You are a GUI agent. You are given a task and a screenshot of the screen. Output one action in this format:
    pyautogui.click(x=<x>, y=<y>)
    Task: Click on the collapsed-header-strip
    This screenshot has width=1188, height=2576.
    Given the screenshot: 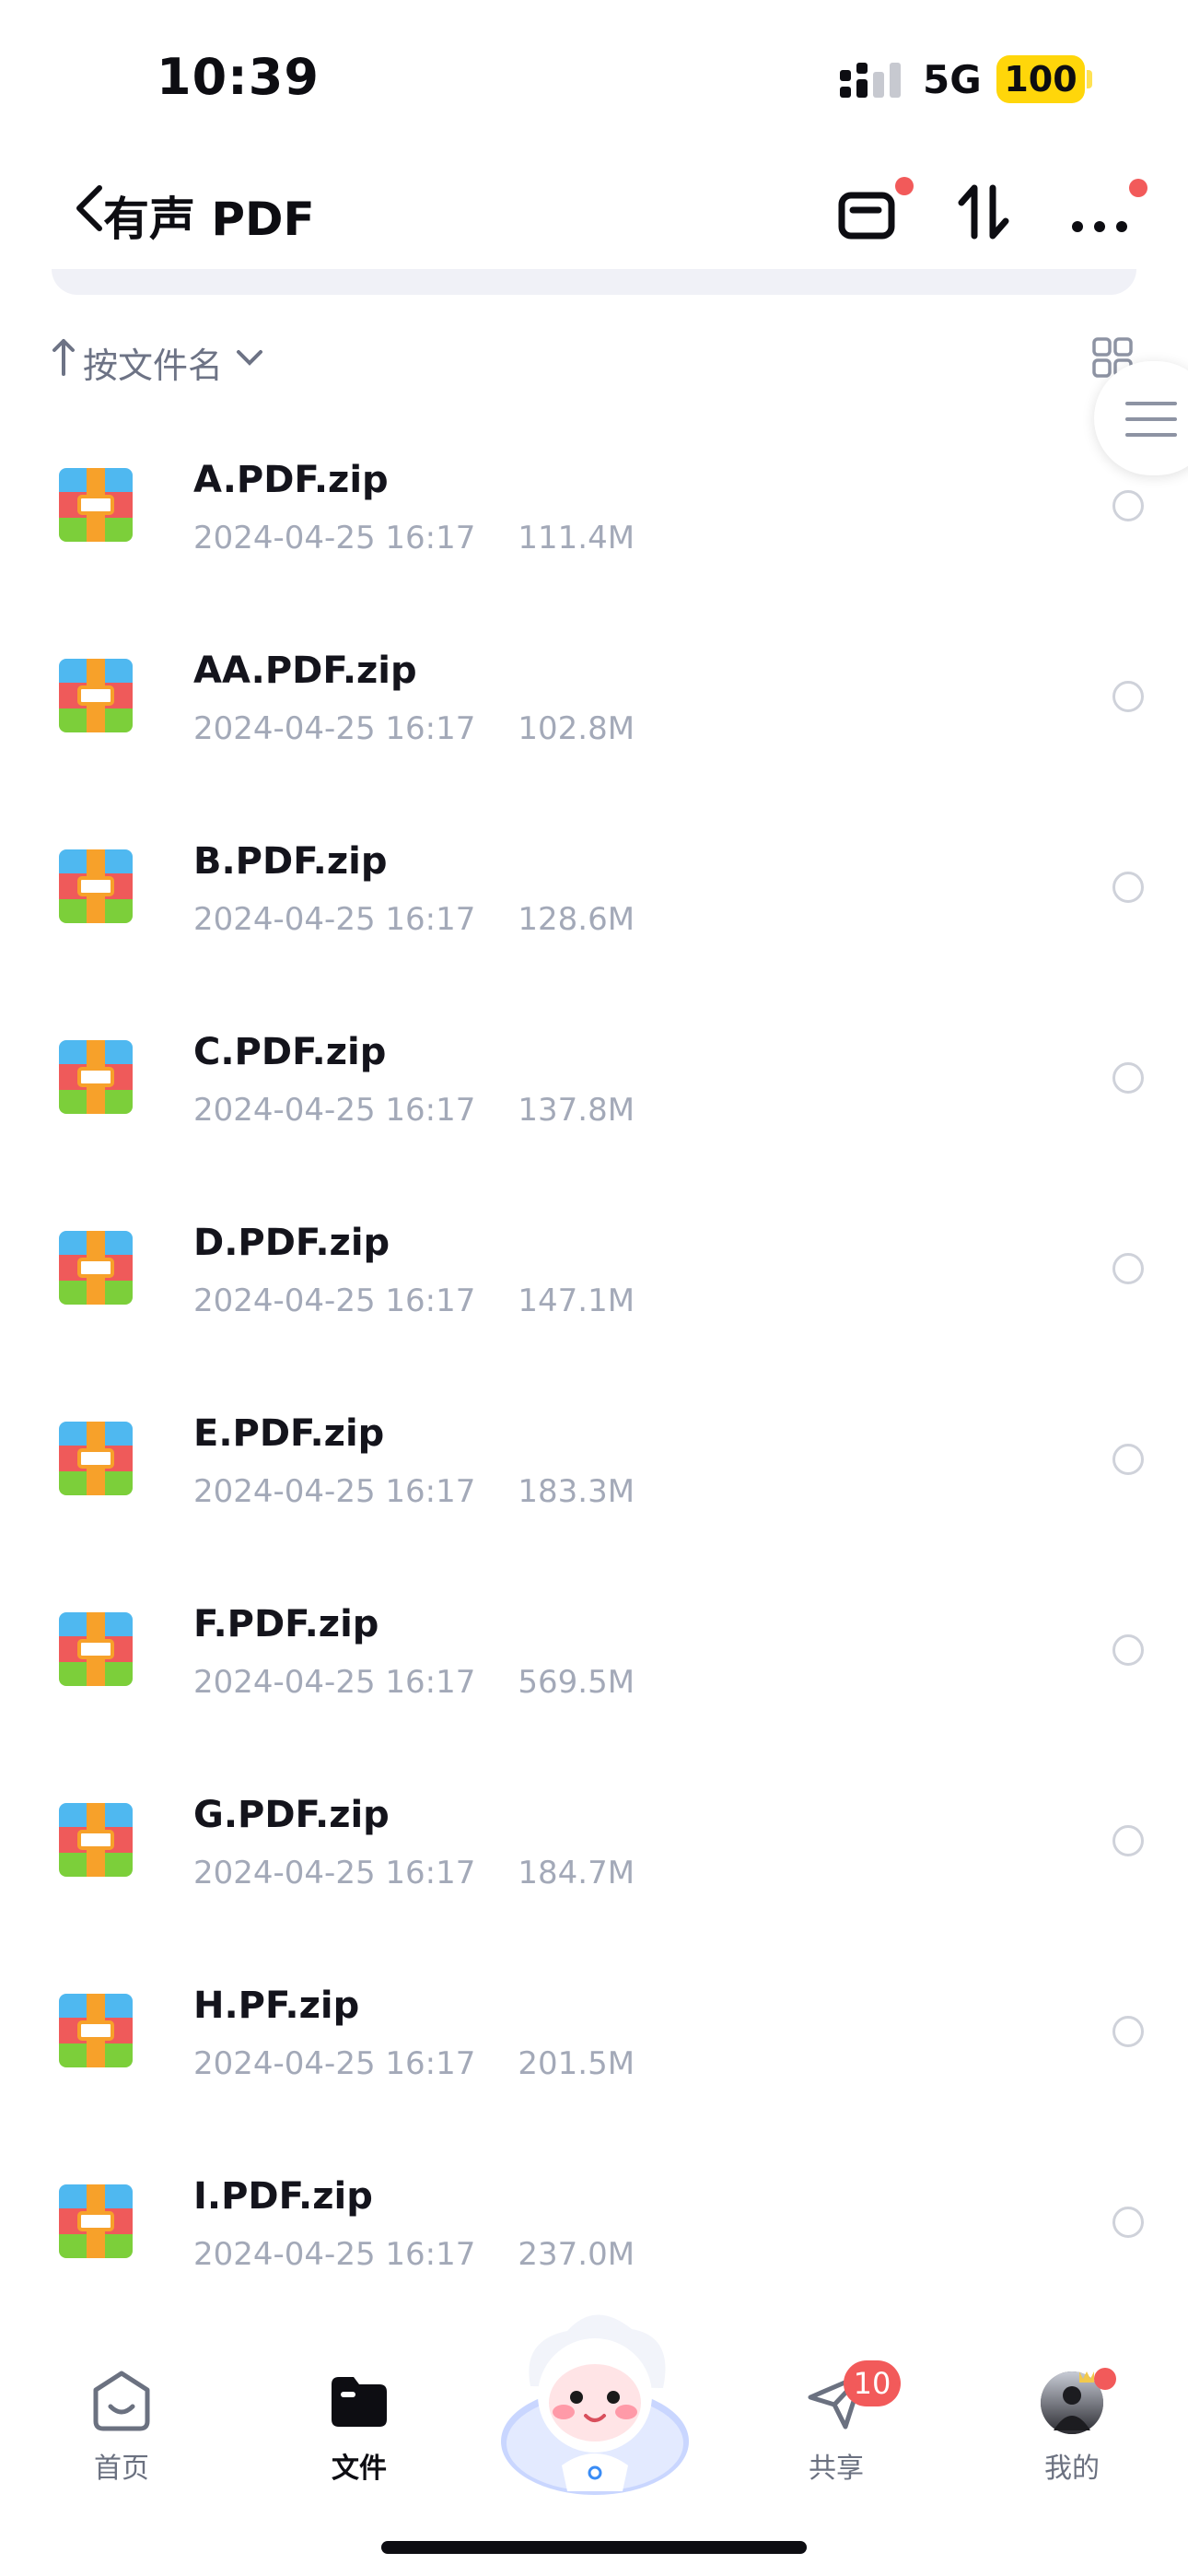 What is the action you would take?
    pyautogui.click(x=594, y=282)
    